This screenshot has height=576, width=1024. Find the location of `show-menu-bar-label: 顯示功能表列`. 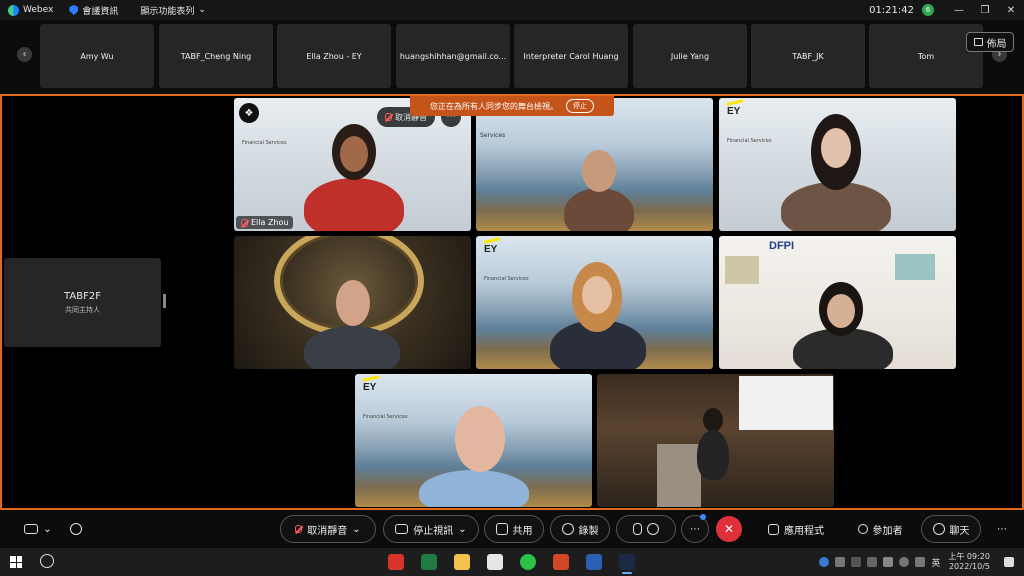

show-menu-bar-label: 顯示功能表列 is located at coordinates (167, 11).